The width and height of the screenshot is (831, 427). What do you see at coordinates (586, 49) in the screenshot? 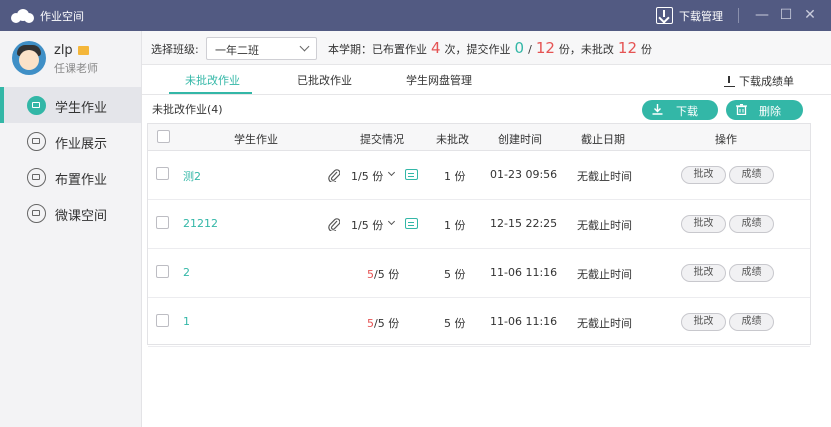
I see `stats-text: 份，未批改` at bounding box center [586, 49].